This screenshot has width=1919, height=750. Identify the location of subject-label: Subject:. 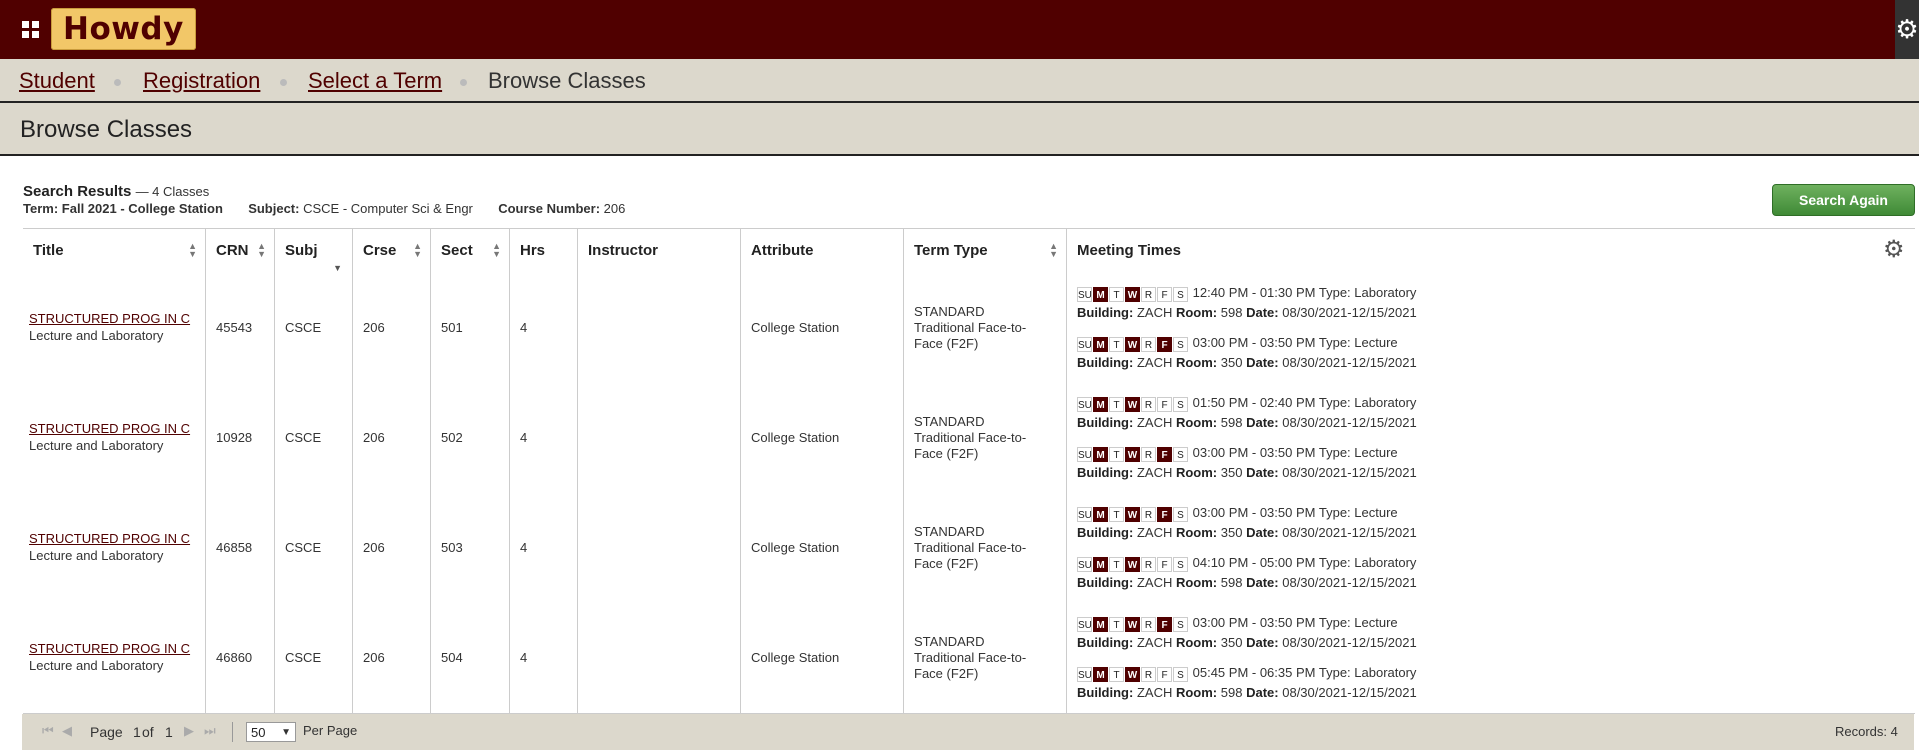
(274, 208).